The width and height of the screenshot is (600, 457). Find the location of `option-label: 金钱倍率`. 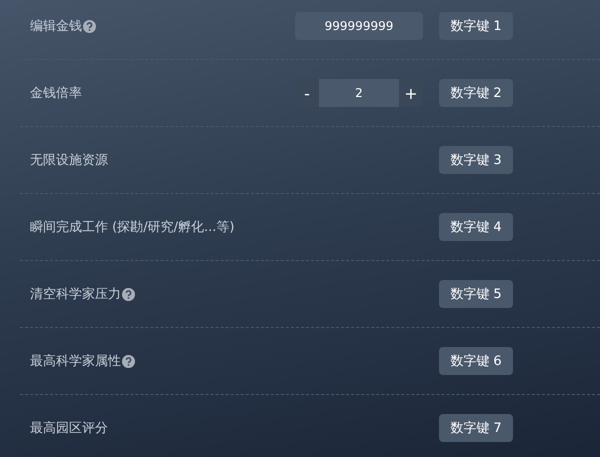

option-label: 金钱倍率 is located at coordinates (56, 93).